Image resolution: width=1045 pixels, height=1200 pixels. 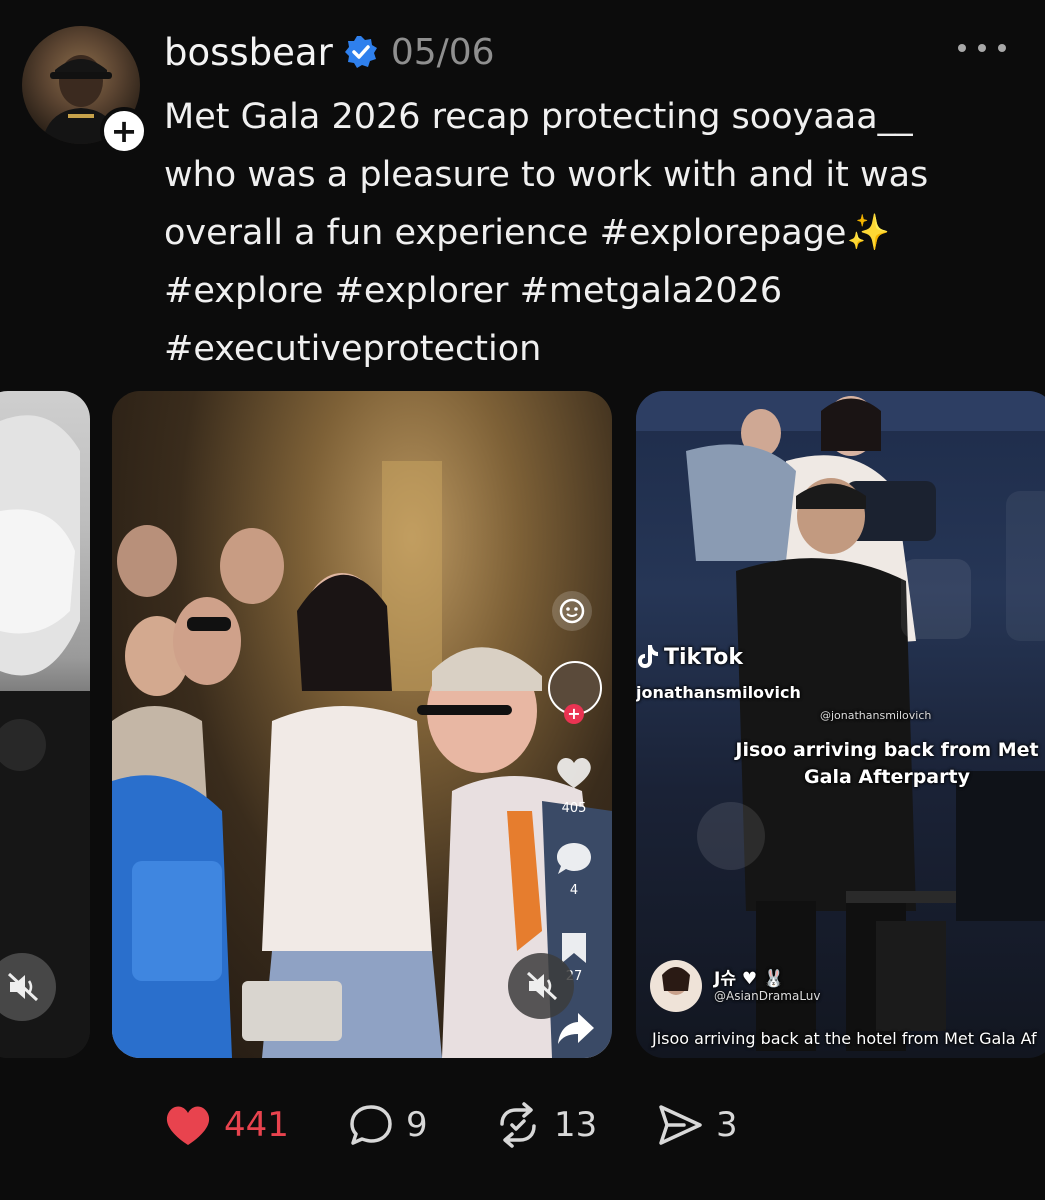 I want to click on post-action-bar: 441 9 13 3, so click(x=522, y=1125).